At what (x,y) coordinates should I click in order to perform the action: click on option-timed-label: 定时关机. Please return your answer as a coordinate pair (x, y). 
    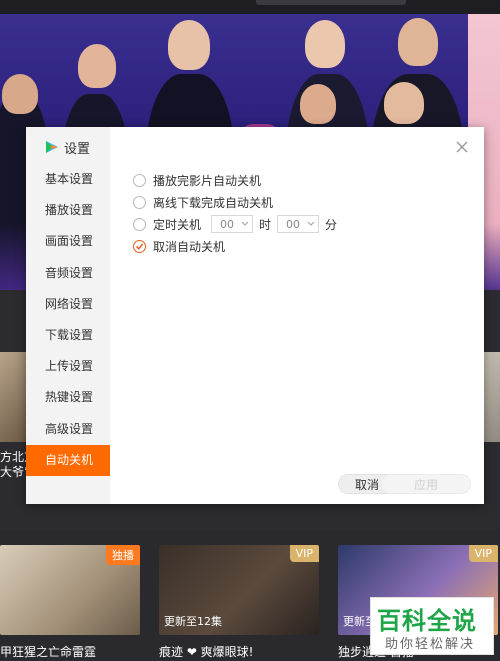
    Looking at the image, I should click on (177, 224).